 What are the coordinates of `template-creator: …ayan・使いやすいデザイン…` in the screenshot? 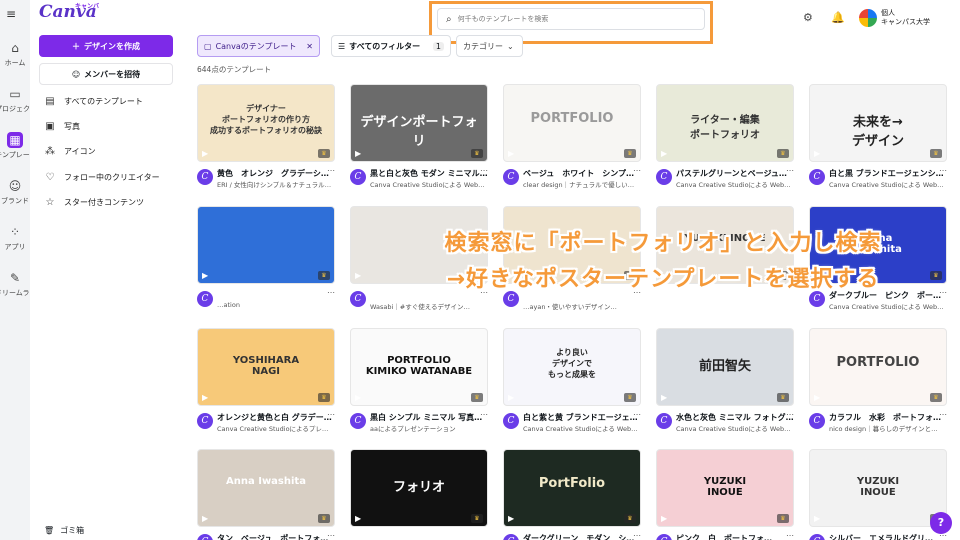 It's located at (582, 306).